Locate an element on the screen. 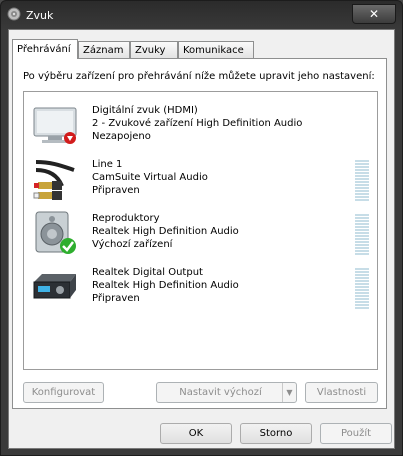  tab-playback: Přehrávání is located at coordinates (45, 49).